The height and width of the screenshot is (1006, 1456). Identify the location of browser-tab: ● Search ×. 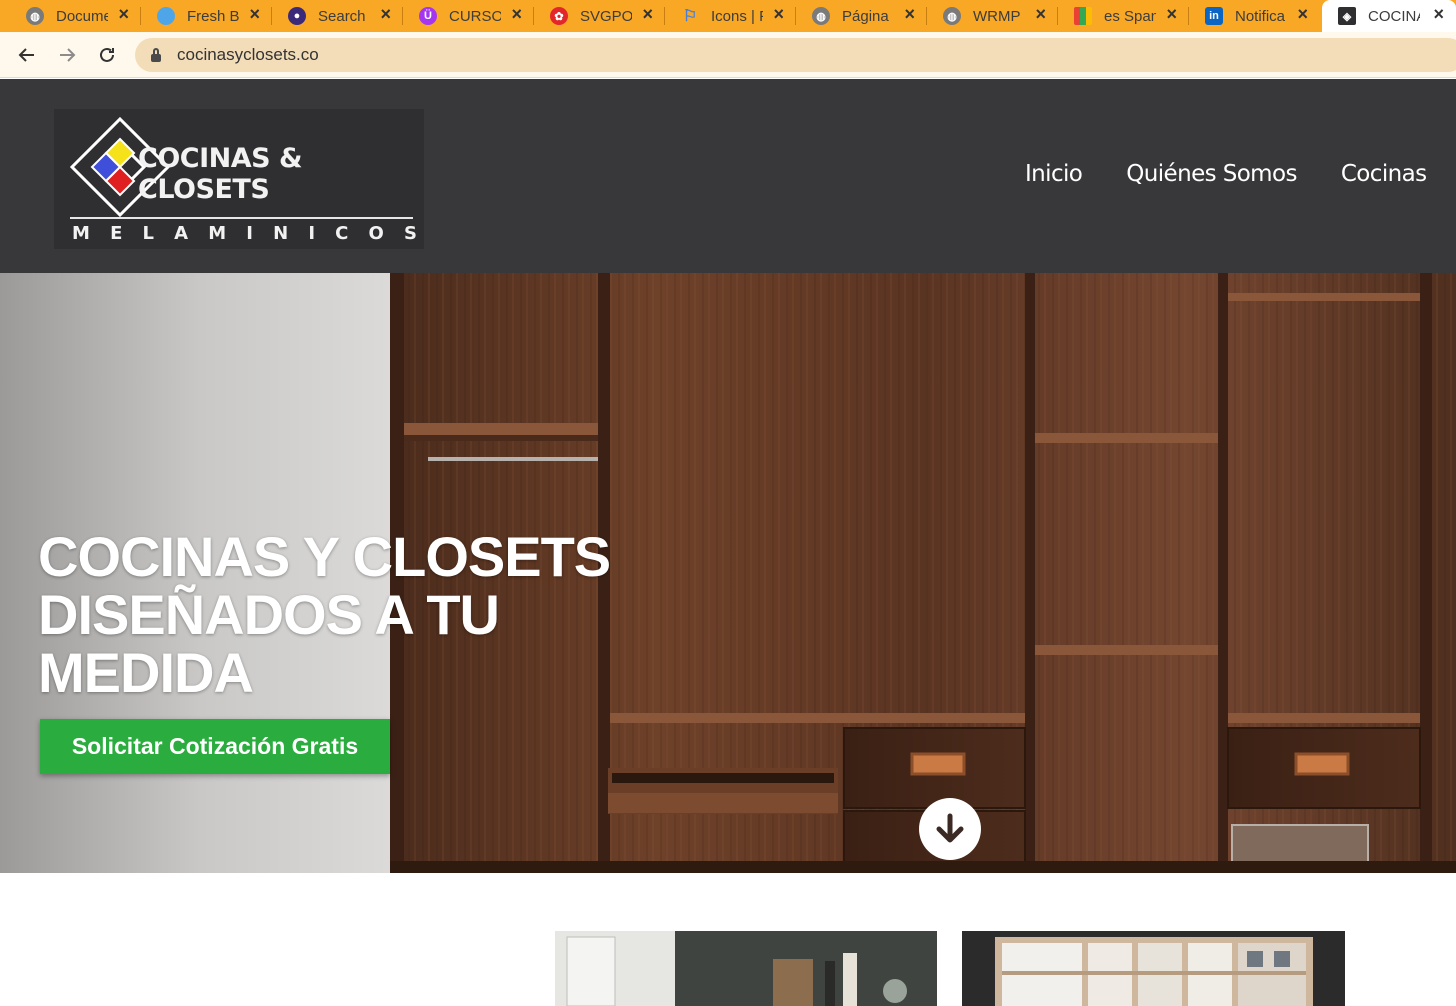
(337, 16).